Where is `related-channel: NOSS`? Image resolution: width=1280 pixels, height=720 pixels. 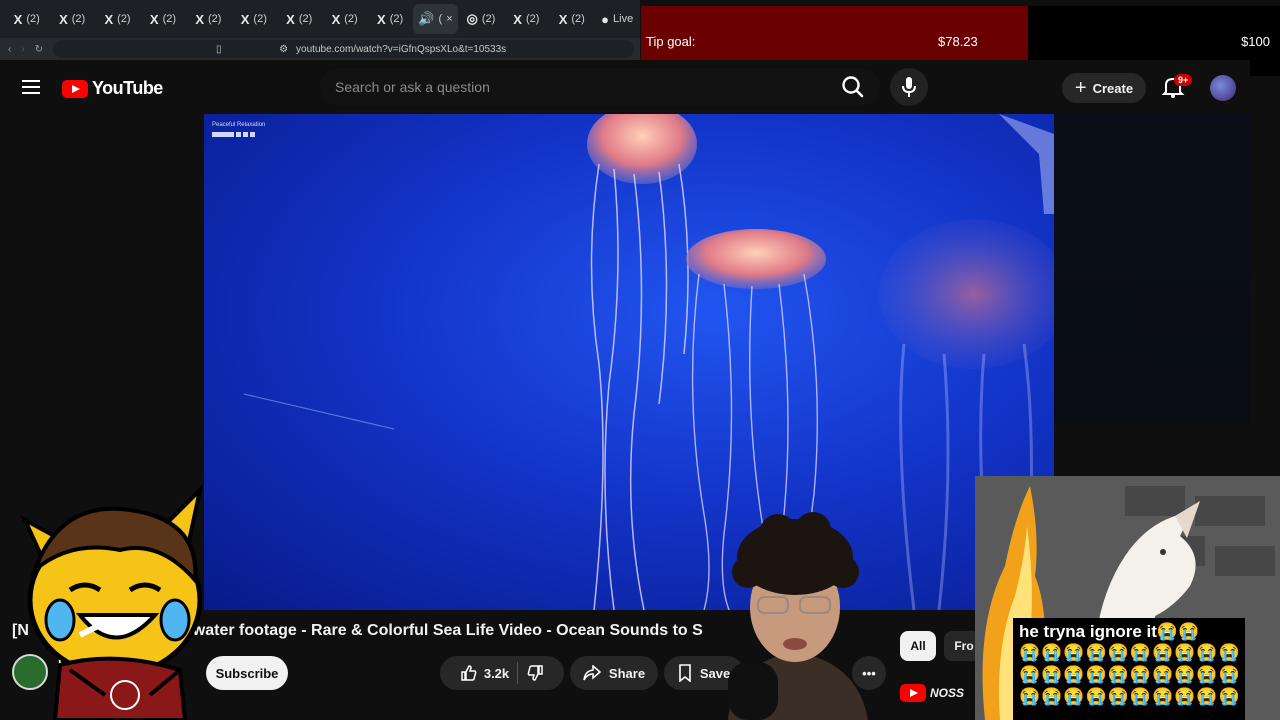 related-channel: NOSS is located at coordinates (932, 693).